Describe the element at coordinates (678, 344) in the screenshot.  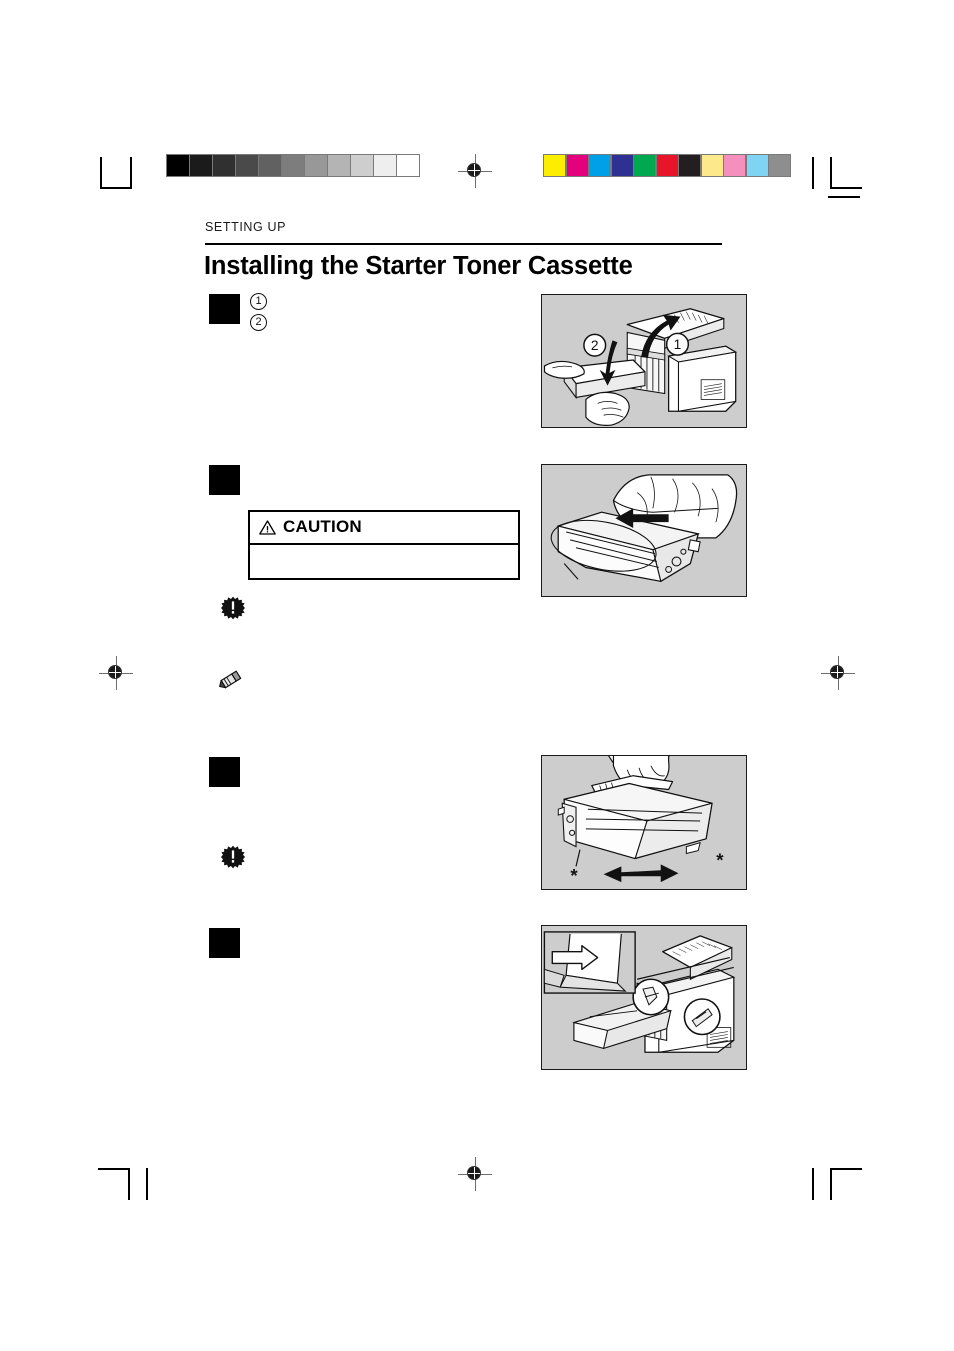
I see `svg-text: 1` at that location.